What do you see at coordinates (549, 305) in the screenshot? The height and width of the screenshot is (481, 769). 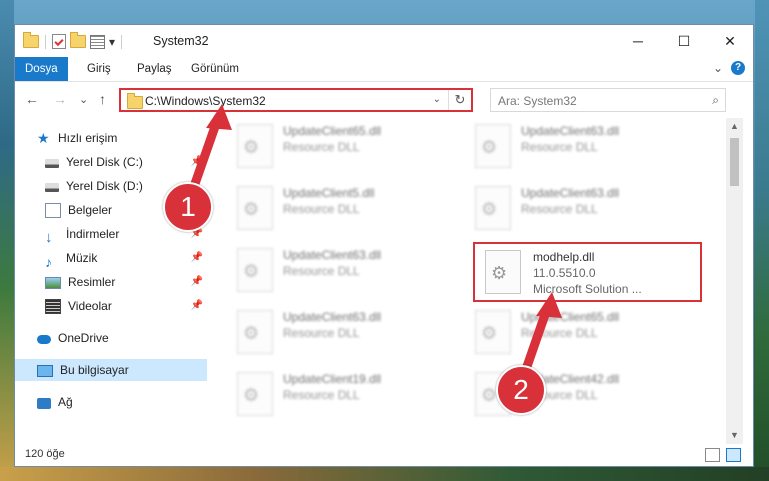 I see `arrow-2-head` at bounding box center [549, 305].